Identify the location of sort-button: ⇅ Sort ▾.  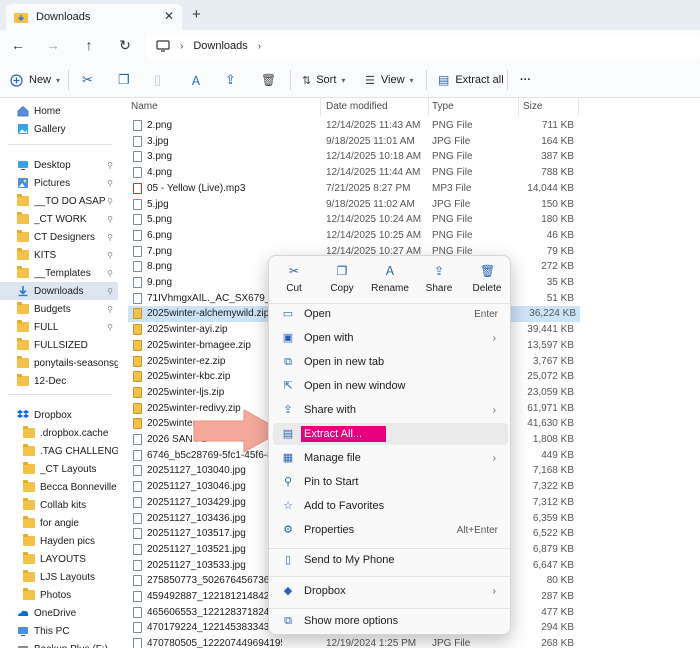
(323, 80).